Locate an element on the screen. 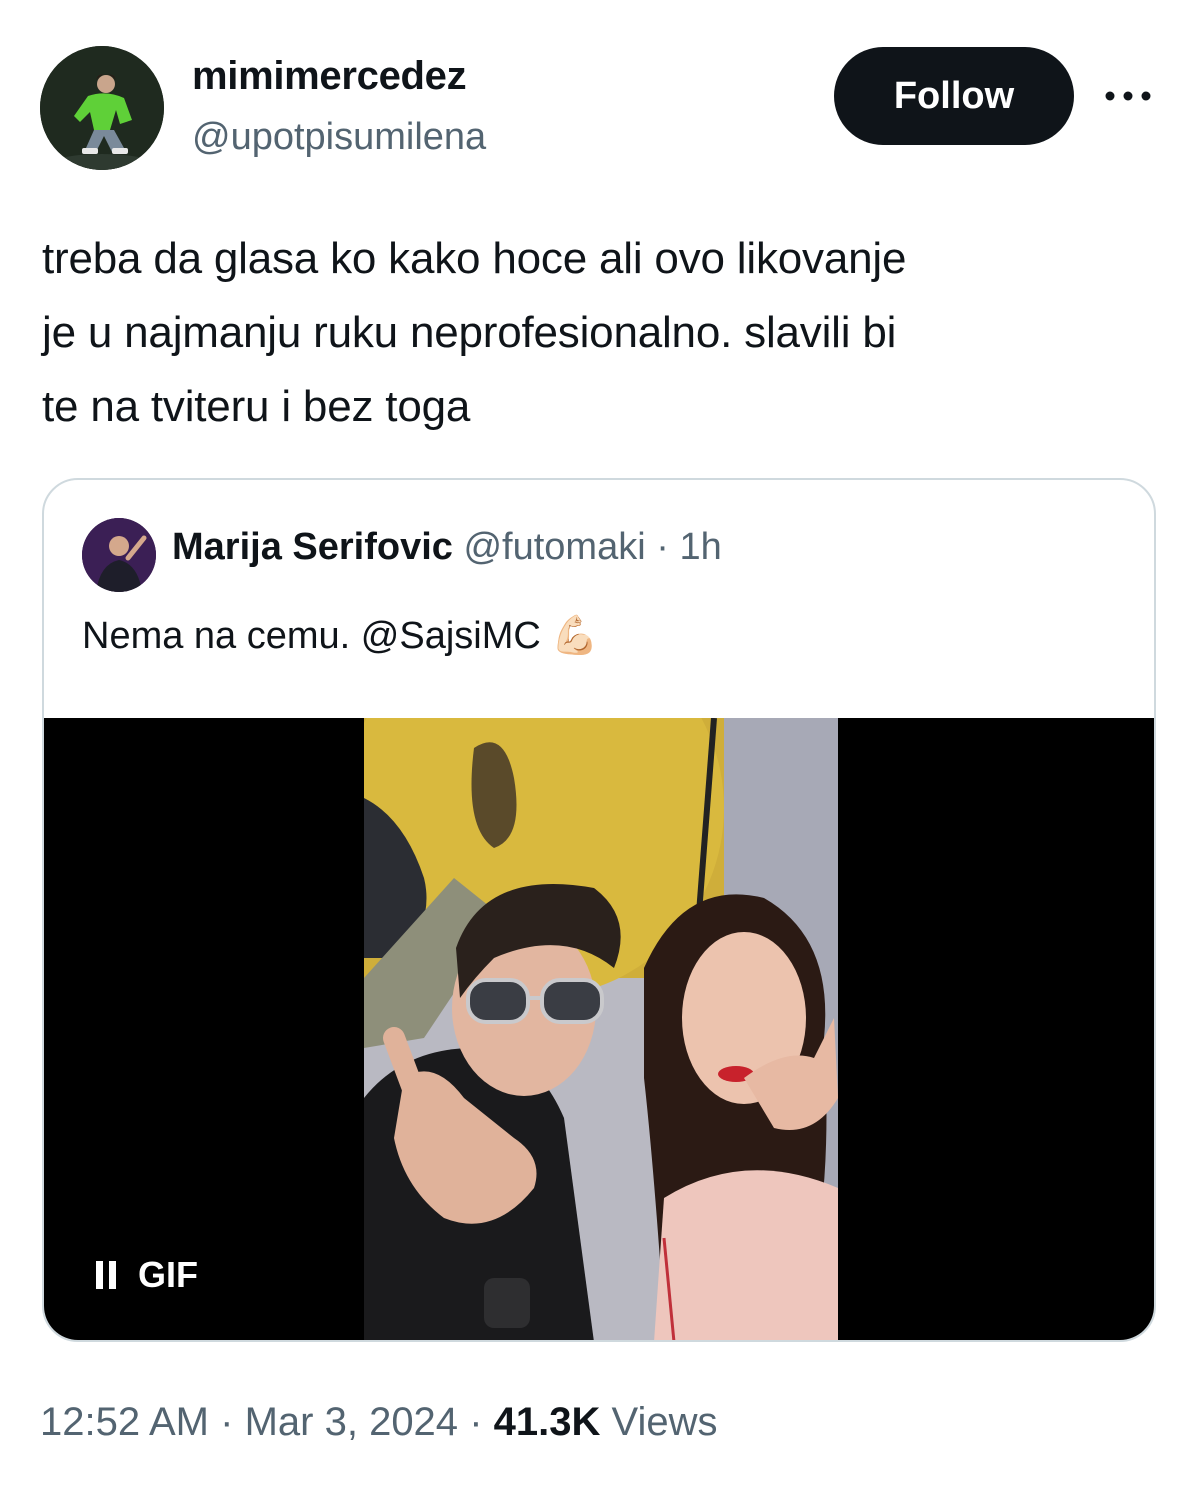  author-display-name: mimimercedez is located at coordinates (329, 76).